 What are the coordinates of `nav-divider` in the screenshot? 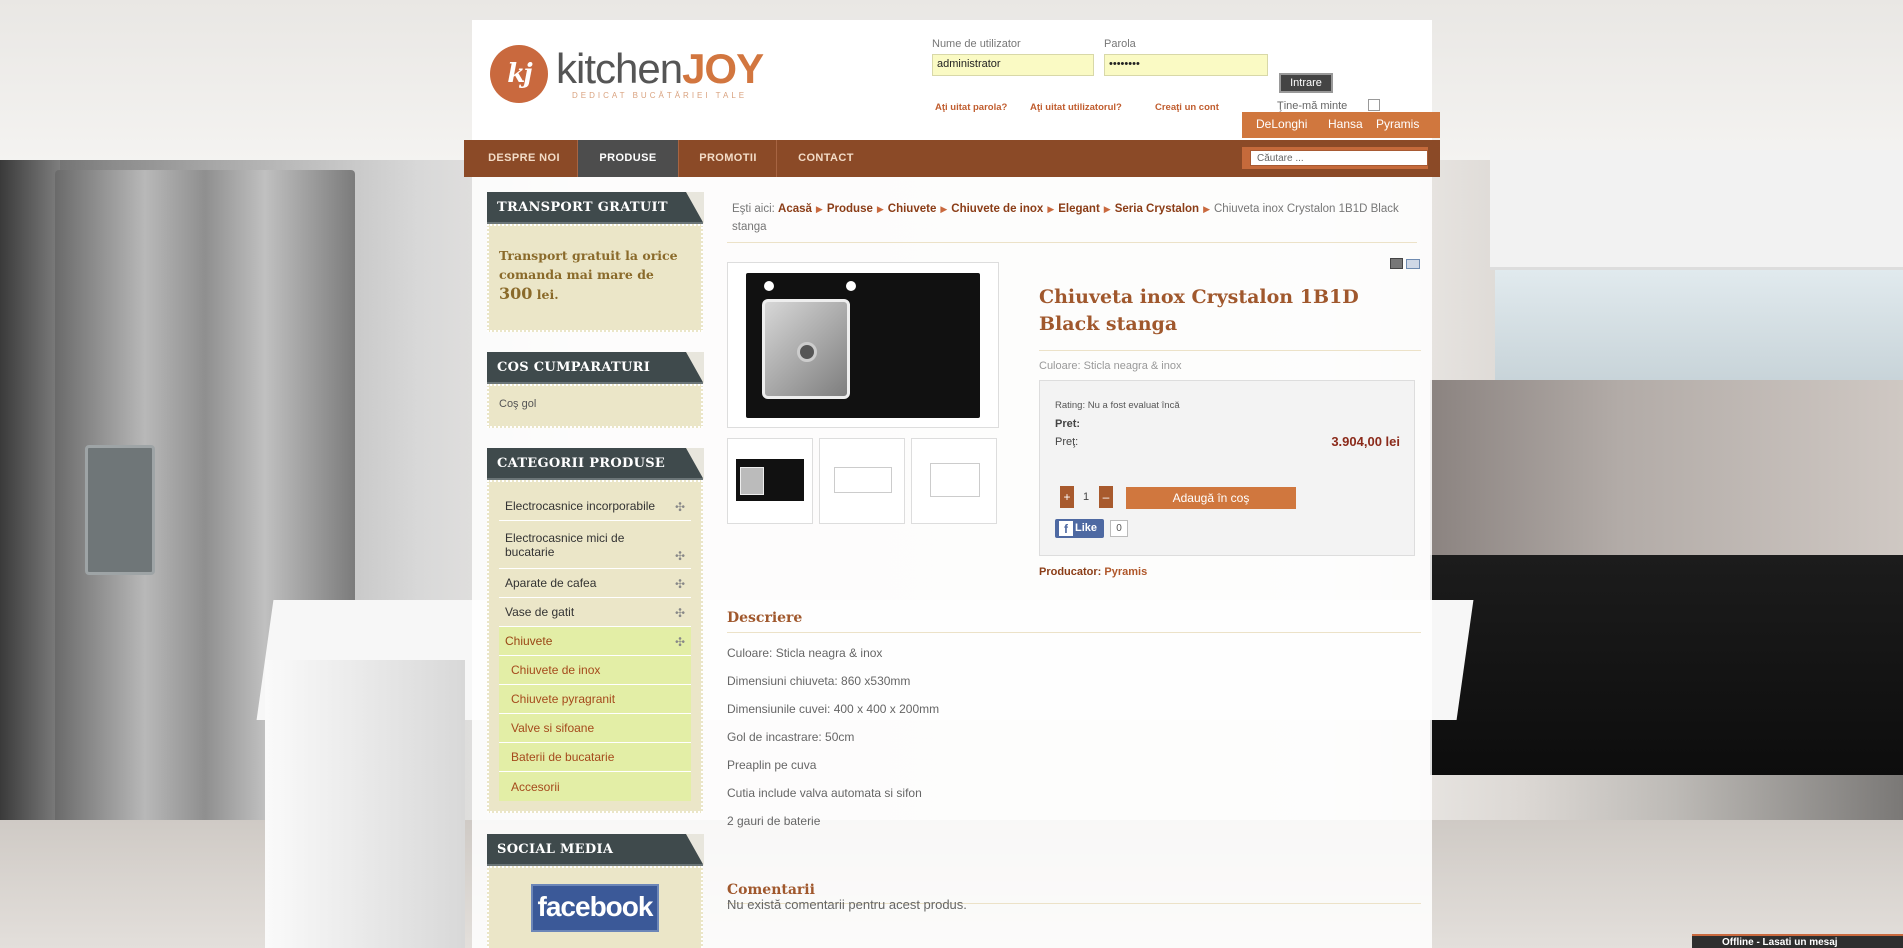 It's located at (678, 158).